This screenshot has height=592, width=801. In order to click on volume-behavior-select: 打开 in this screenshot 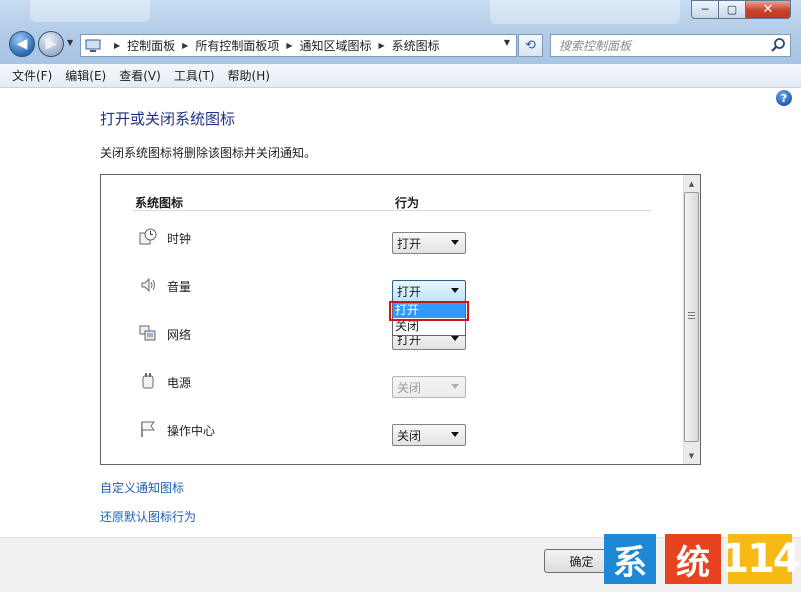, I will do `click(429, 291)`.